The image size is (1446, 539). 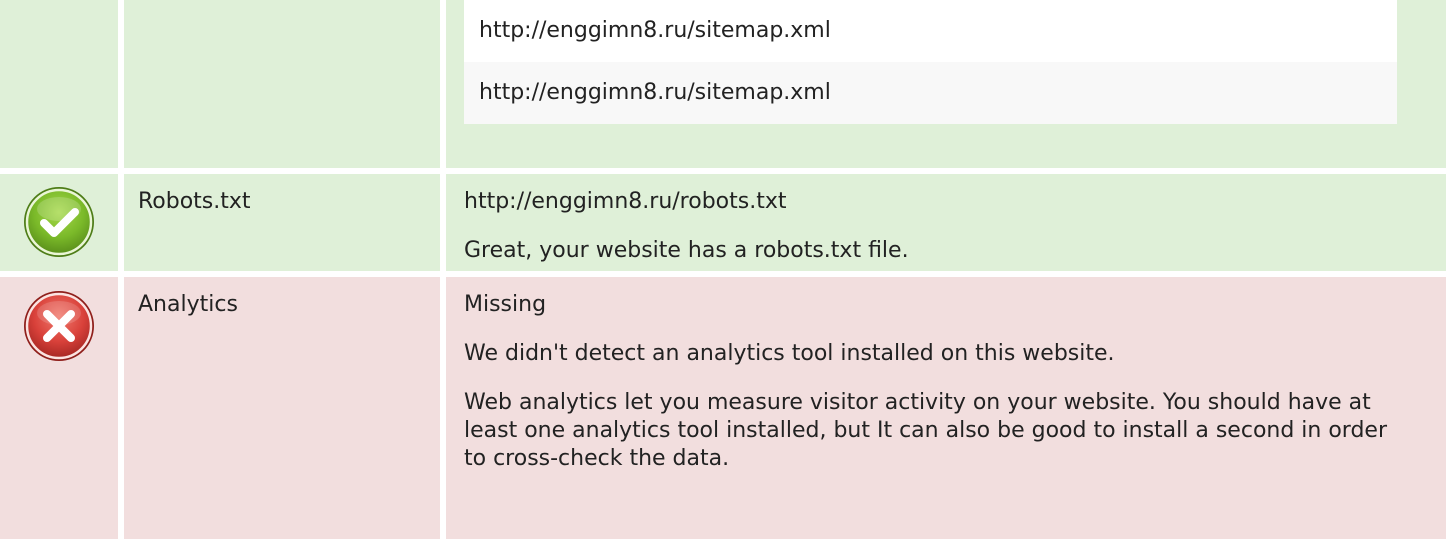 I want to click on analytics-icon-cell, so click(x=59, y=408).